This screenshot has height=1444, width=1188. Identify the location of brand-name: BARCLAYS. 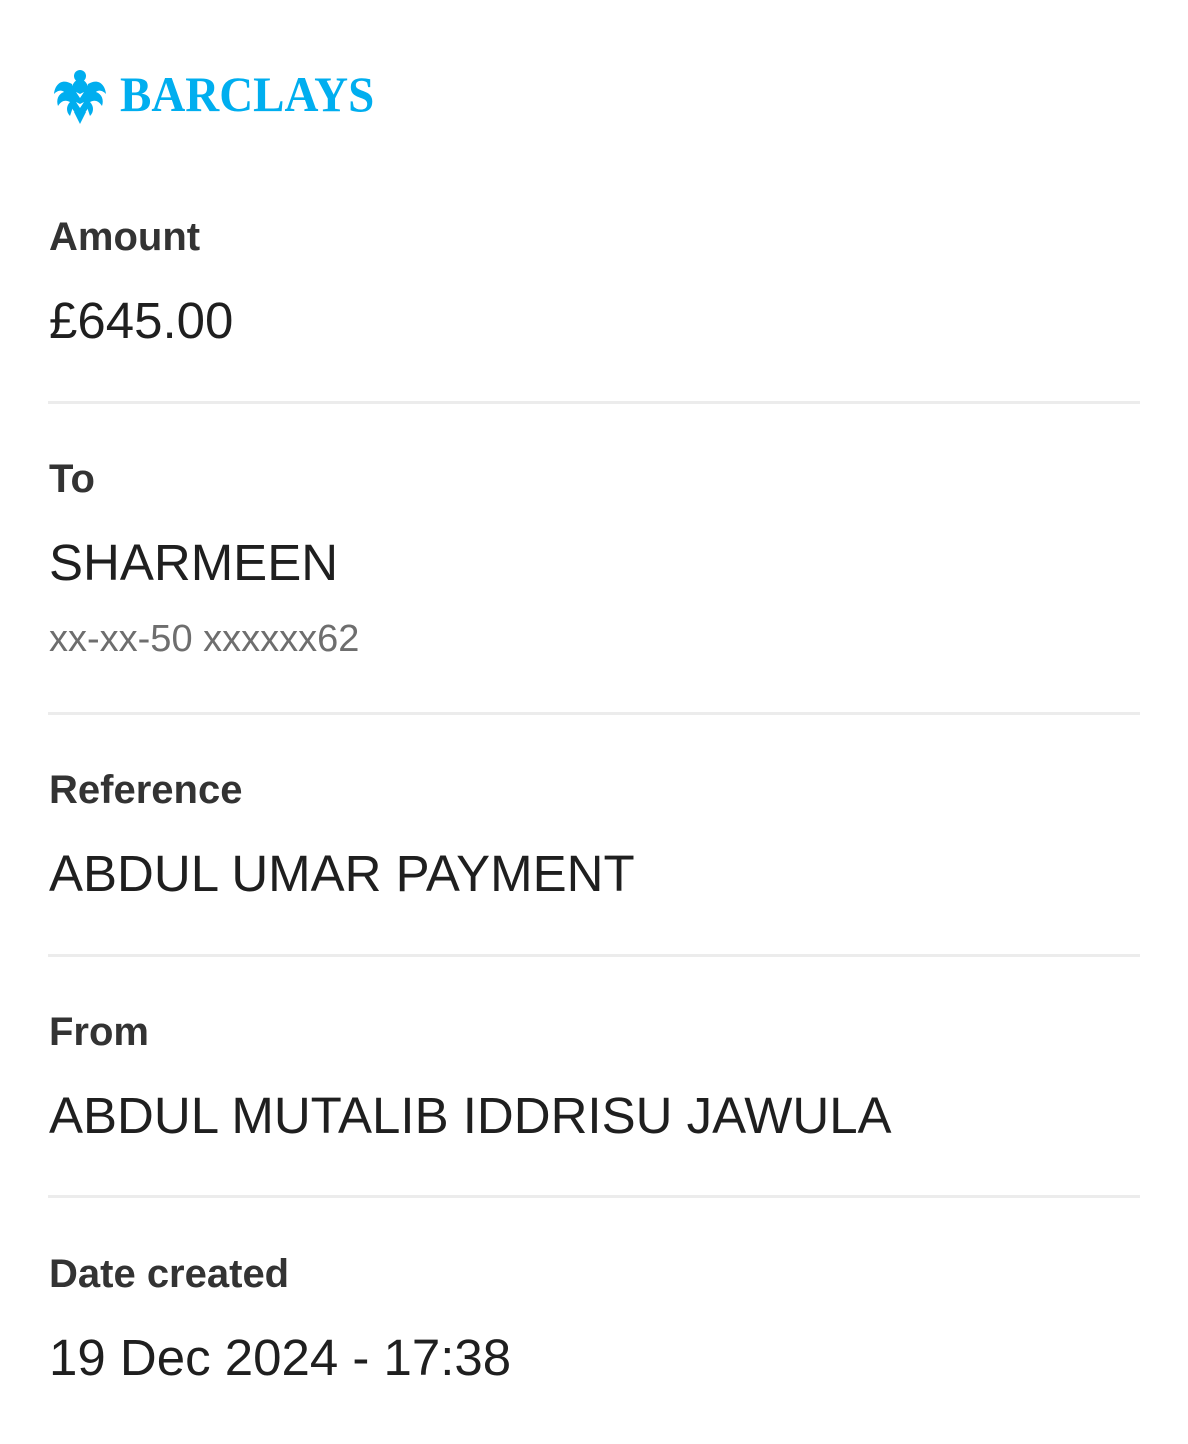
(247, 94).